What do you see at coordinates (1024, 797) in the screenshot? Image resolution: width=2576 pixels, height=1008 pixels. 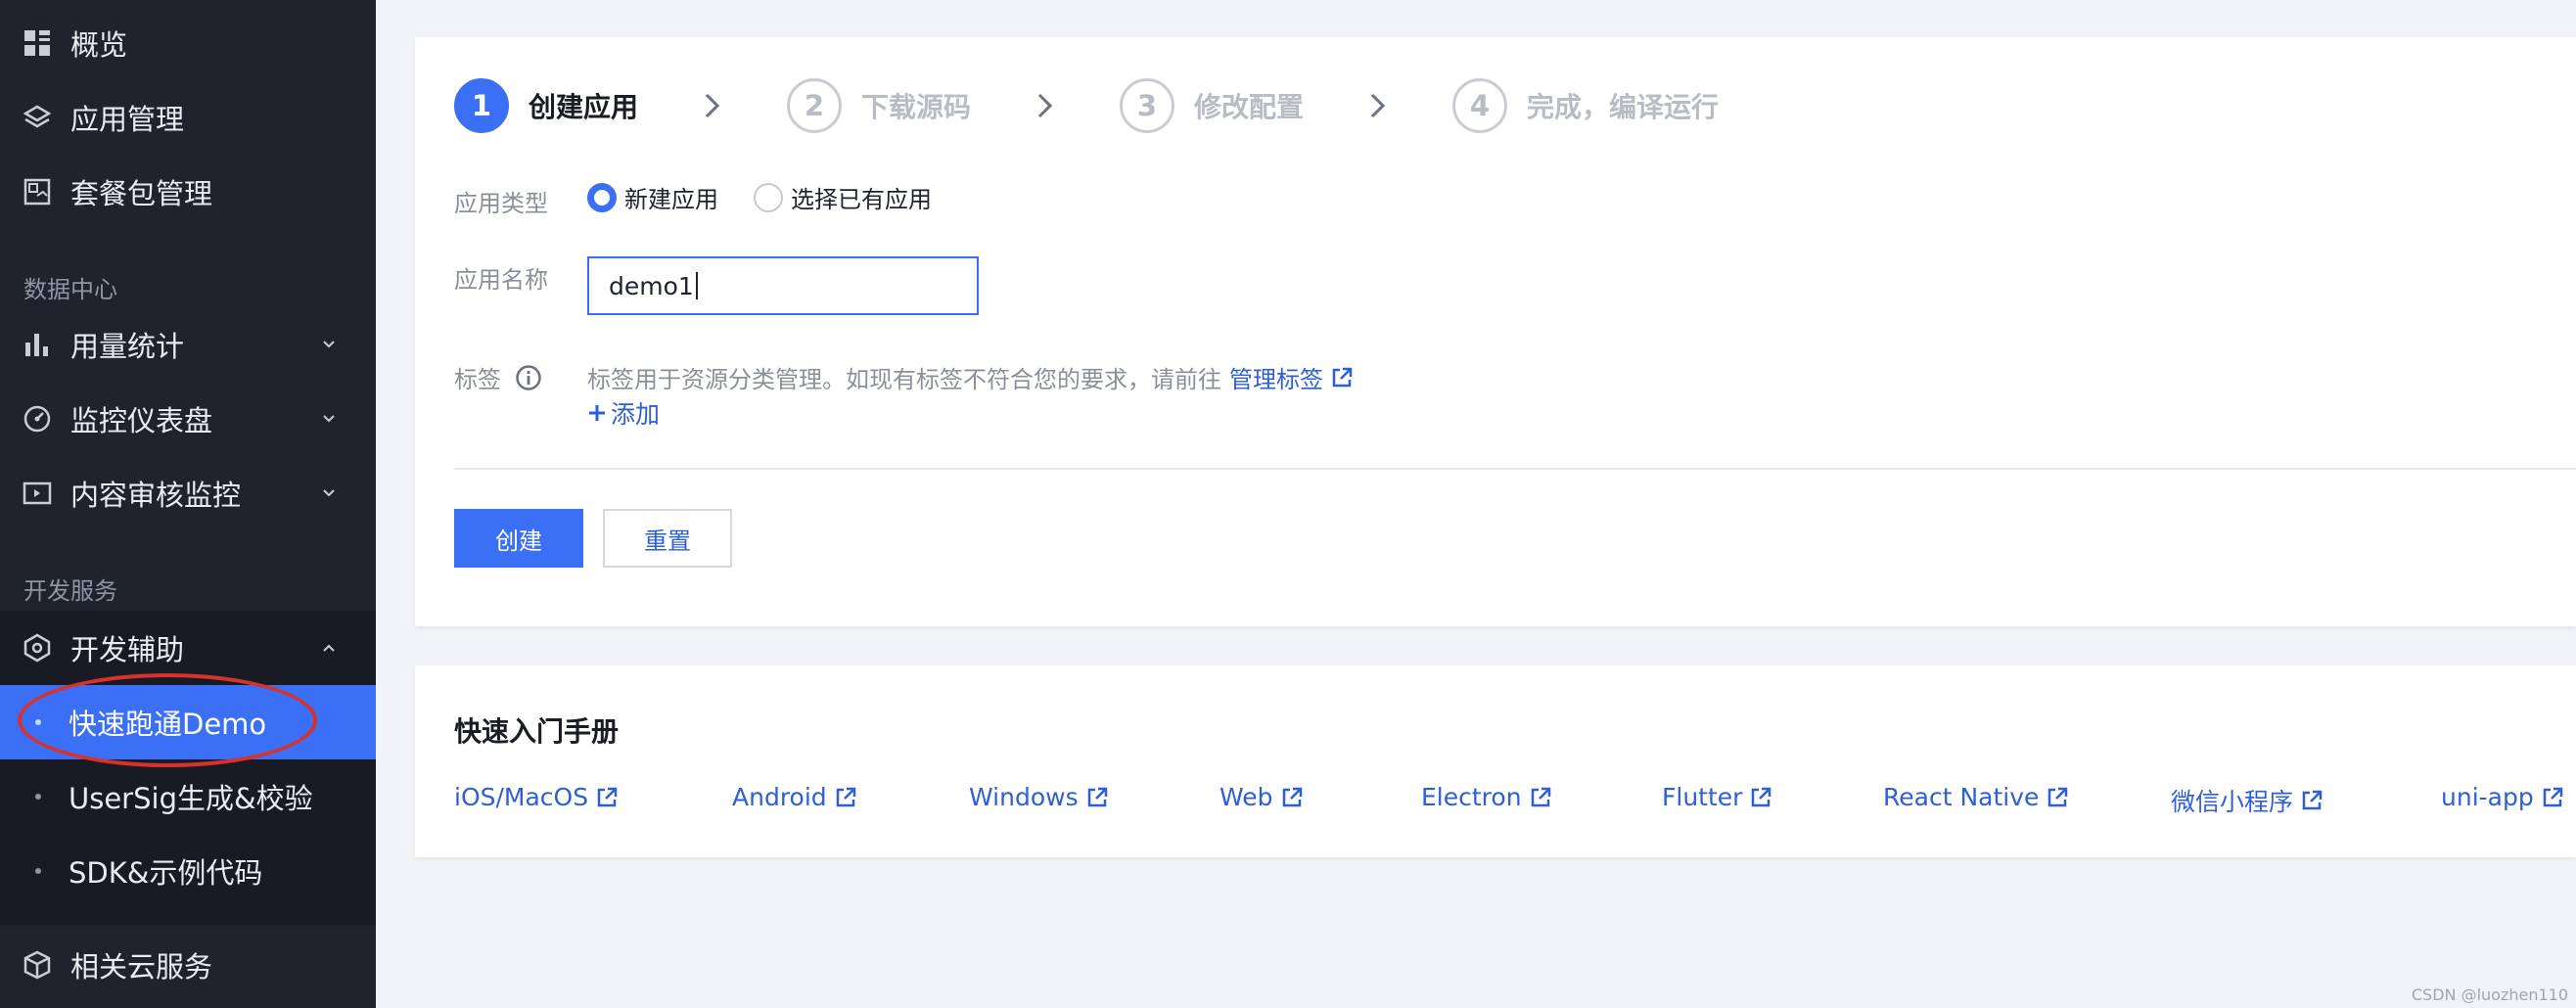 I see `link-label: Windows` at bounding box center [1024, 797].